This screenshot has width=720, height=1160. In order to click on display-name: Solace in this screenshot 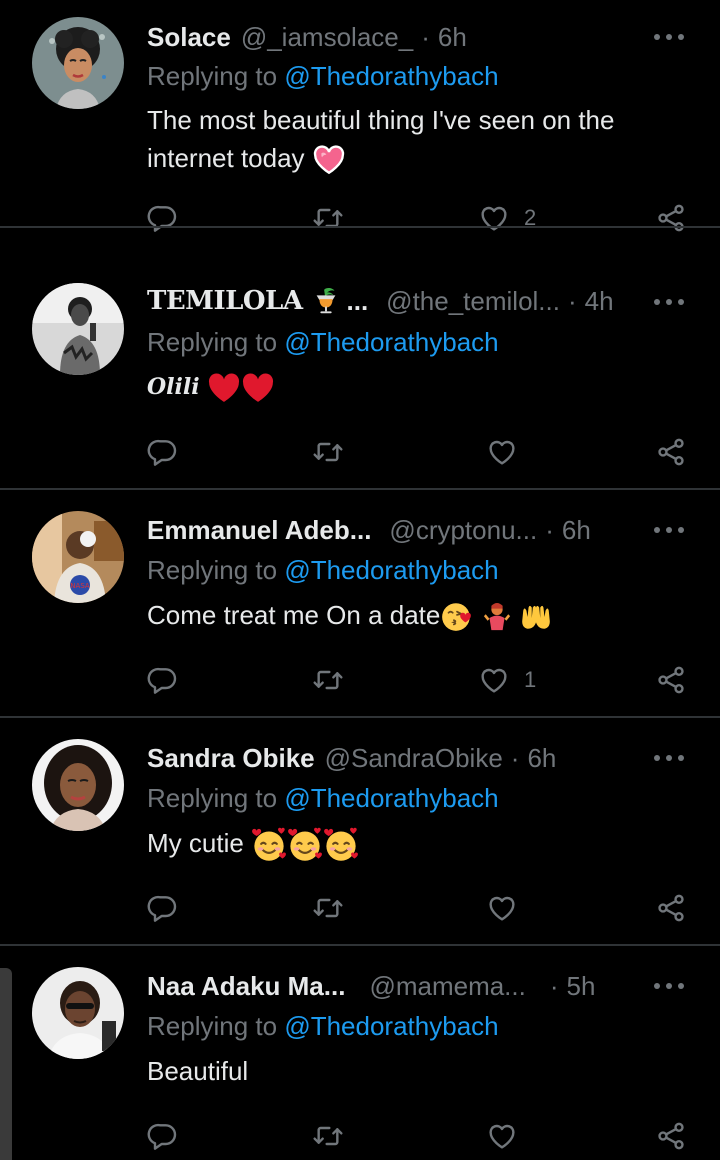, I will do `click(189, 37)`.